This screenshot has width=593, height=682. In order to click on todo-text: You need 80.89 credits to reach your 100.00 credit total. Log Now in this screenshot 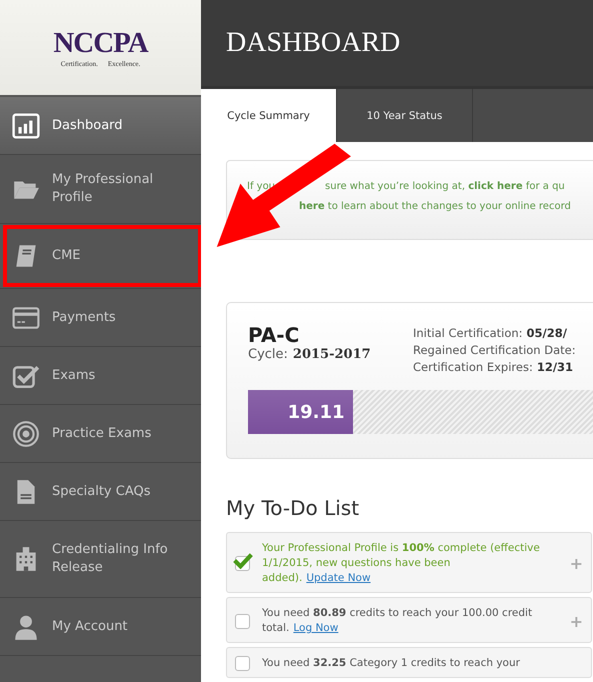, I will do `click(398, 621)`.